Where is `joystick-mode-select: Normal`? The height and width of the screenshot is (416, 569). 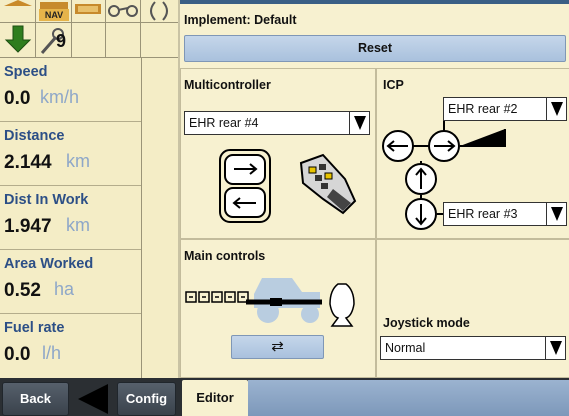
joystick-mode-select: Normal is located at coordinates (473, 348).